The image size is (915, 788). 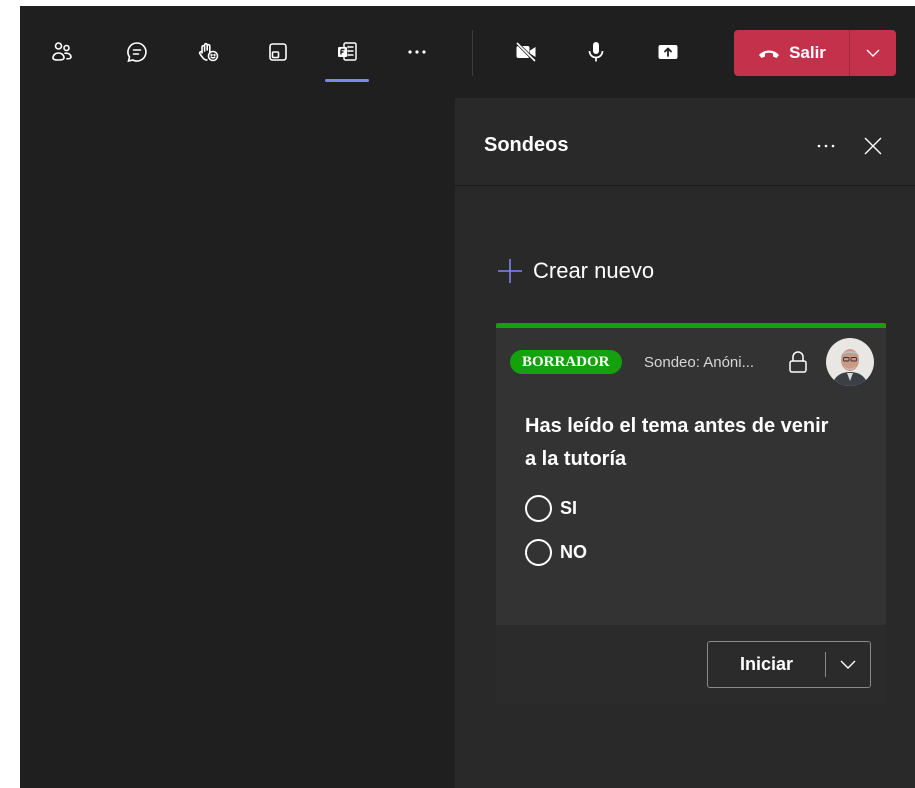 I want to click on poll-option-si: SI, so click(x=551, y=508).